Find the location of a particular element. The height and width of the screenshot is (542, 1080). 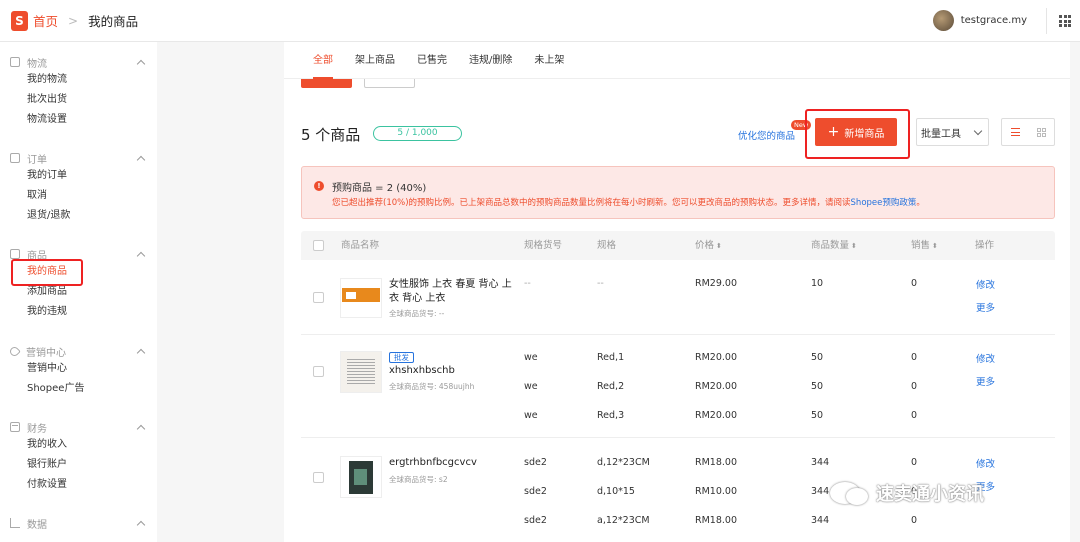

header-stock: 商品数量 ⬍ is located at coordinates (834, 245).